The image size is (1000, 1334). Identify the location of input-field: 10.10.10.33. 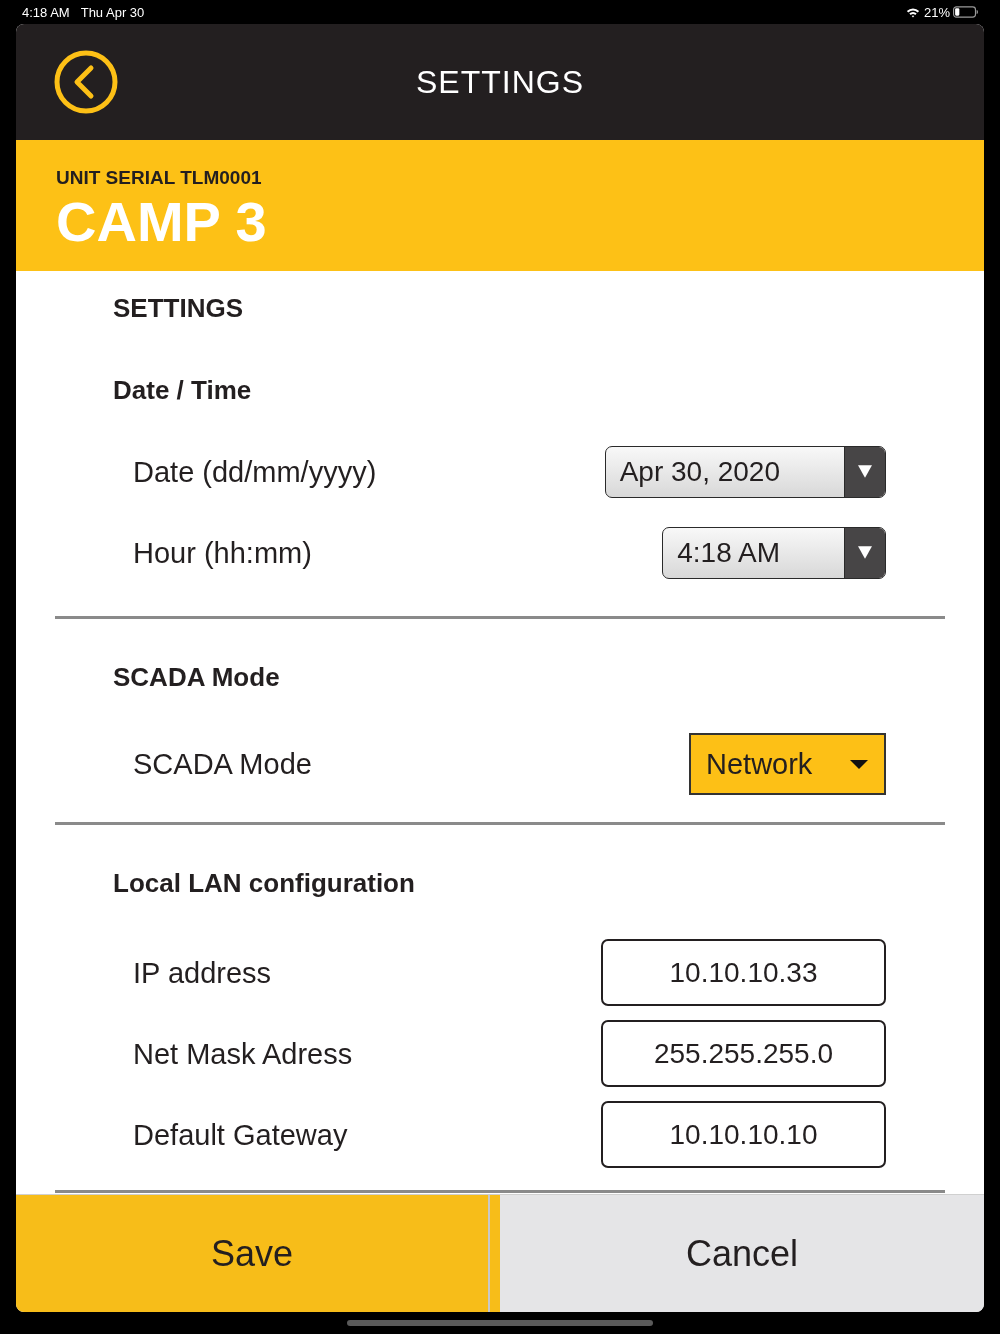
(743, 972).